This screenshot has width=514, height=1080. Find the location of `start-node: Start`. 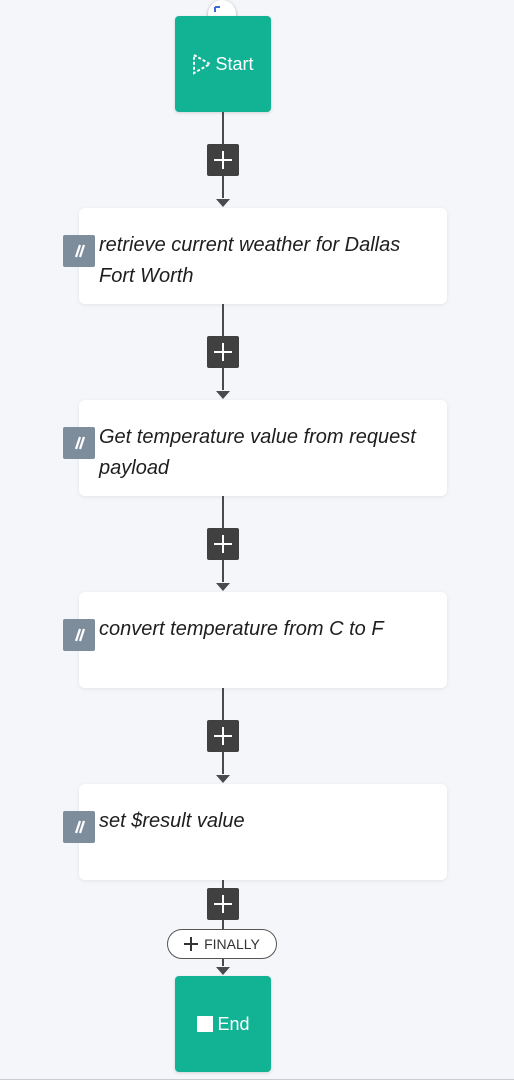

start-node: Start is located at coordinates (223, 64).